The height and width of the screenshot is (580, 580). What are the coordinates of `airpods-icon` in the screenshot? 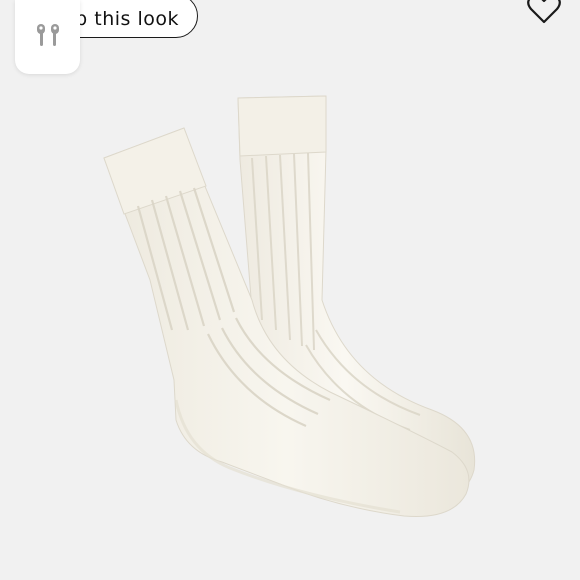 It's located at (47, 35).